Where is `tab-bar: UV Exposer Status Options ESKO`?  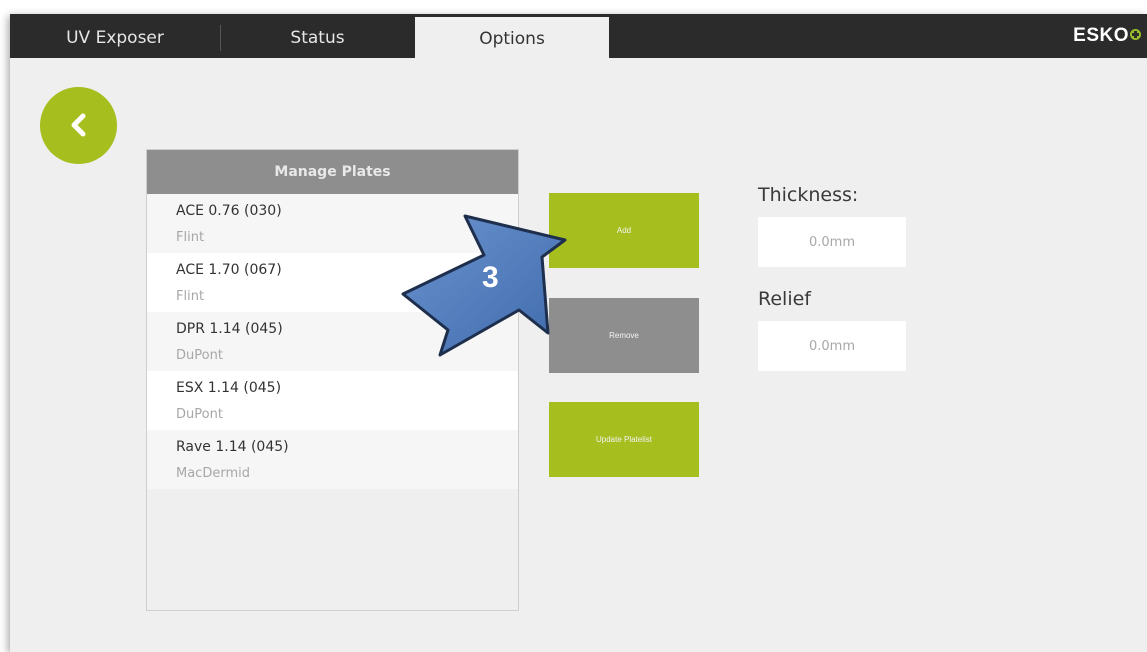
tab-bar: UV Exposer Status Options ESKO is located at coordinates (578, 36).